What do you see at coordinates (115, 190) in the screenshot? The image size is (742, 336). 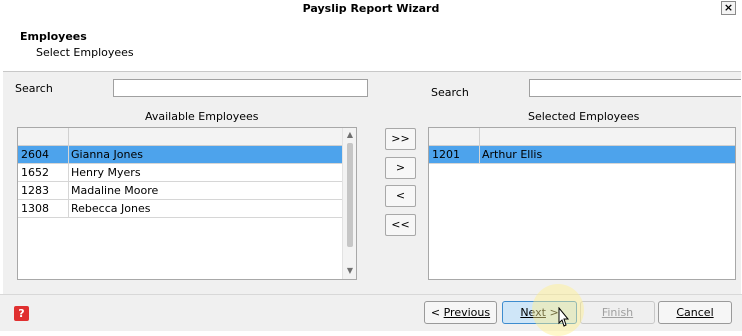 I see `employee-name: Madaline Moore` at bounding box center [115, 190].